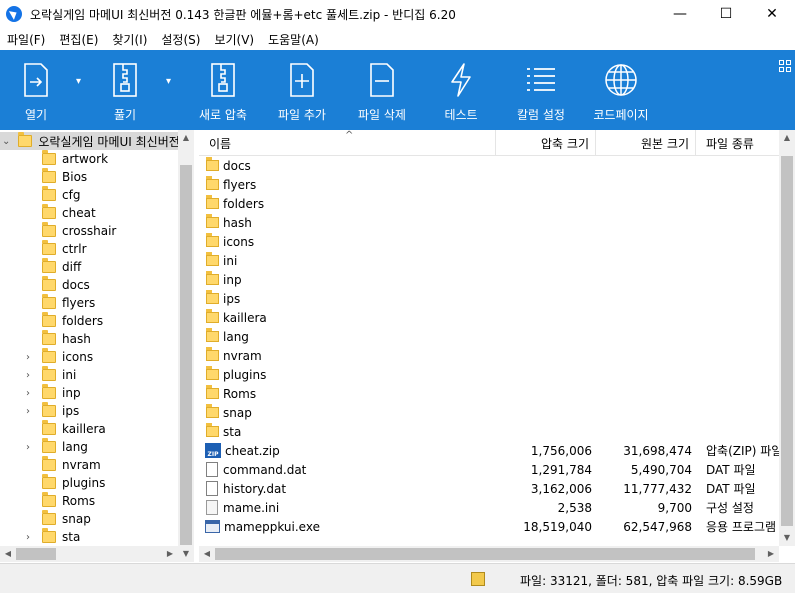 The width and height of the screenshot is (795, 593). Describe the element at coordinates (240, 393) in the screenshot. I see `file-name: Roms` at that location.